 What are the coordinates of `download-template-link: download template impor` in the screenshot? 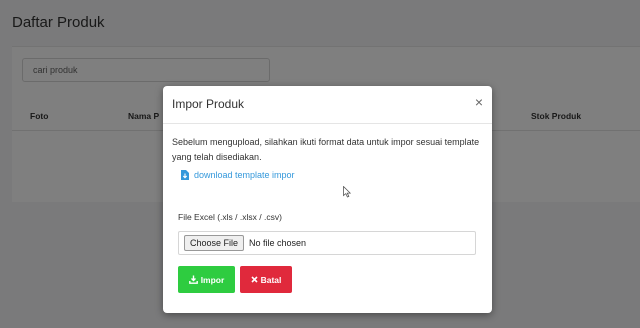 It's located at (238, 175).